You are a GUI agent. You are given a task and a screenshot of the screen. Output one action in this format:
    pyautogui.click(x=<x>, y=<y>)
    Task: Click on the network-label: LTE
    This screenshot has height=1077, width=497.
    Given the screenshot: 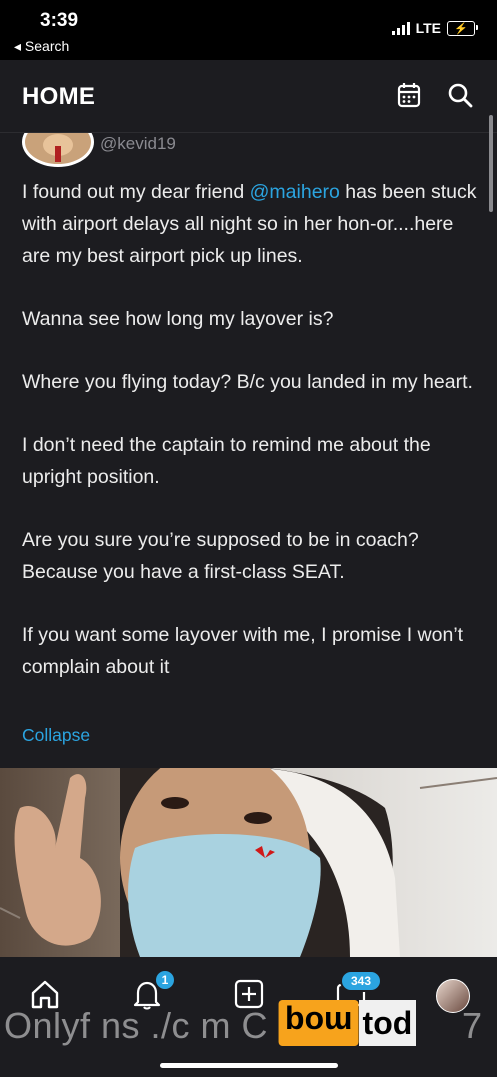 What is the action you would take?
    pyautogui.click(x=428, y=28)
    